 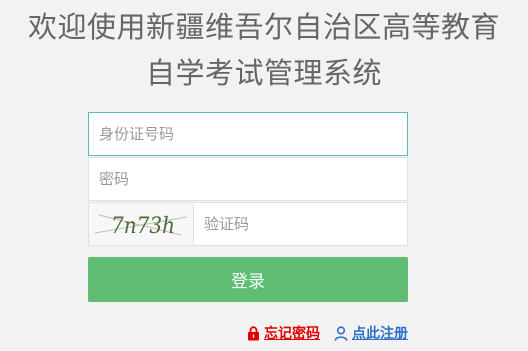 What do you see at coordinates (248, 179) in the screenshot?
I see `password-input` at bounding box center [248, 179].